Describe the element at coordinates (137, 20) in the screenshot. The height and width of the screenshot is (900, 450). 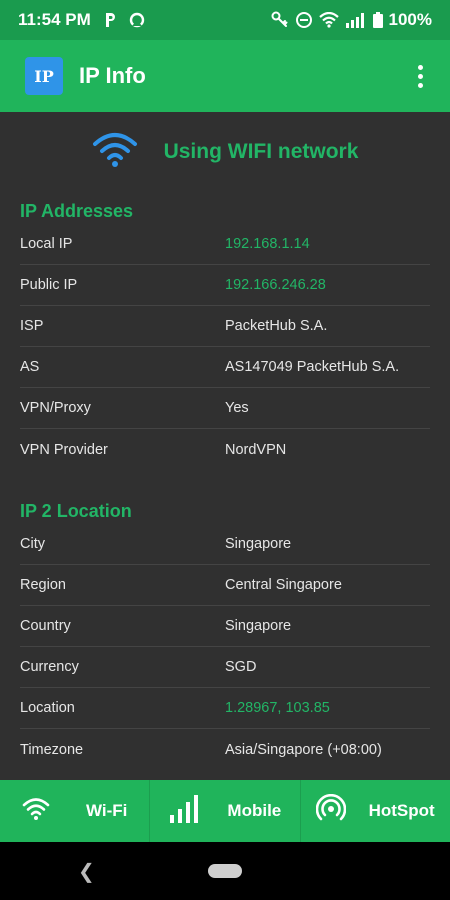
I see `sync-icon` at that location.